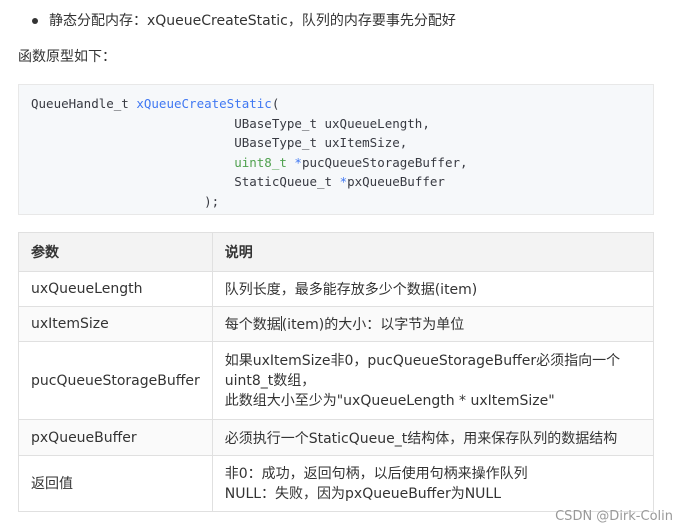  What do you see at coordinates (125, 201) in the screenshot?
I see `code-line-6: );` at bounding box center [125, 201].